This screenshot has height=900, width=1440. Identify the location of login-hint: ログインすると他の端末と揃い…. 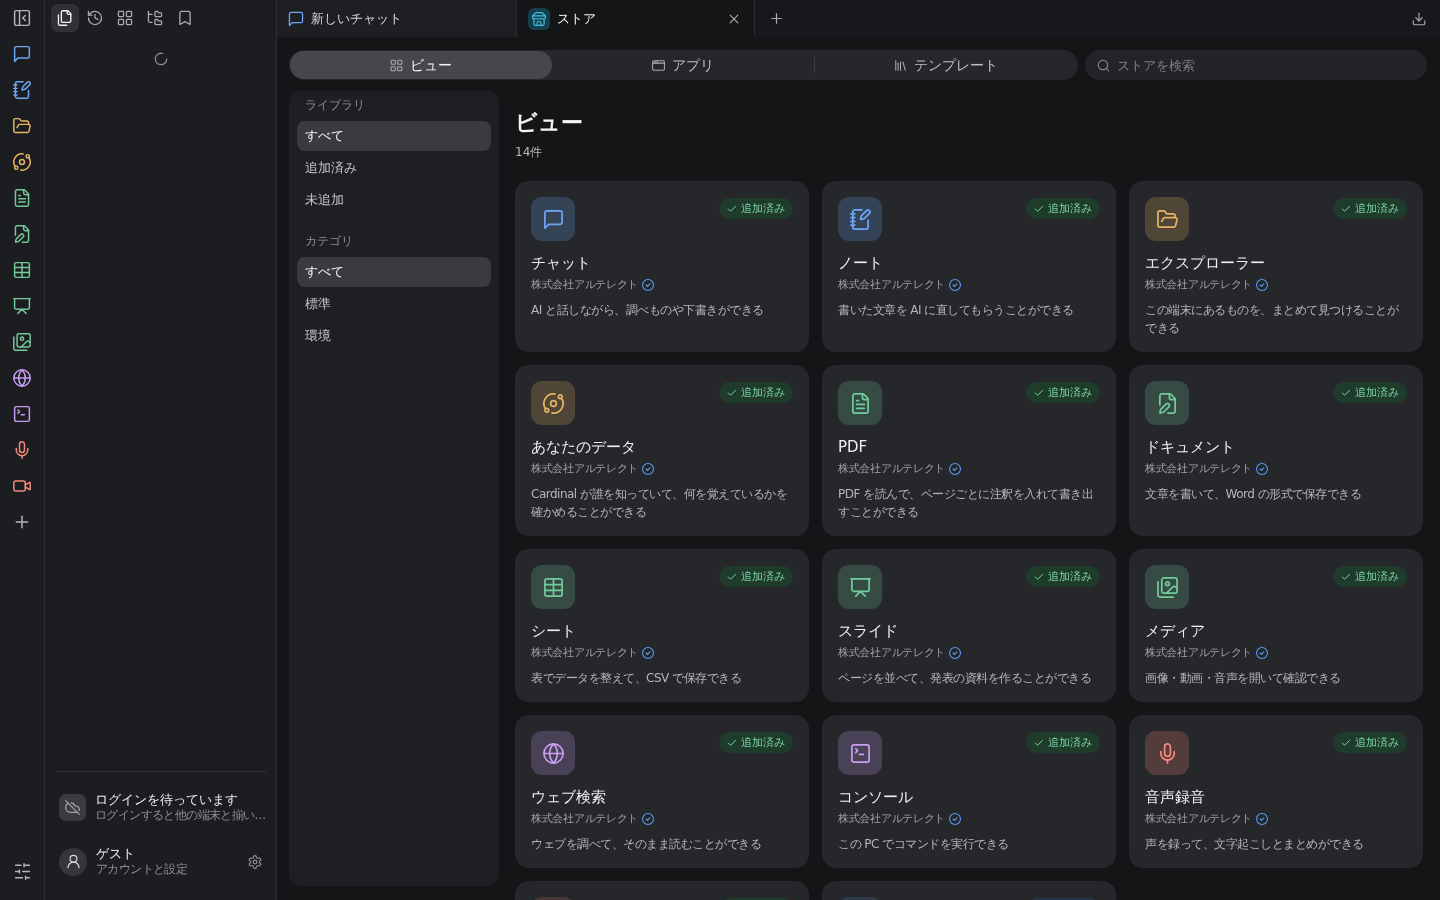
(180, 815).